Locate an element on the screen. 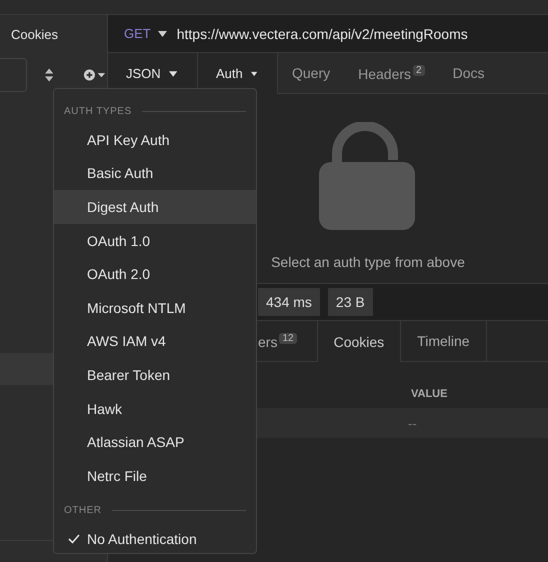 The image size is (548, 562). count-badge: 12 is located at coordinates (288, 338).